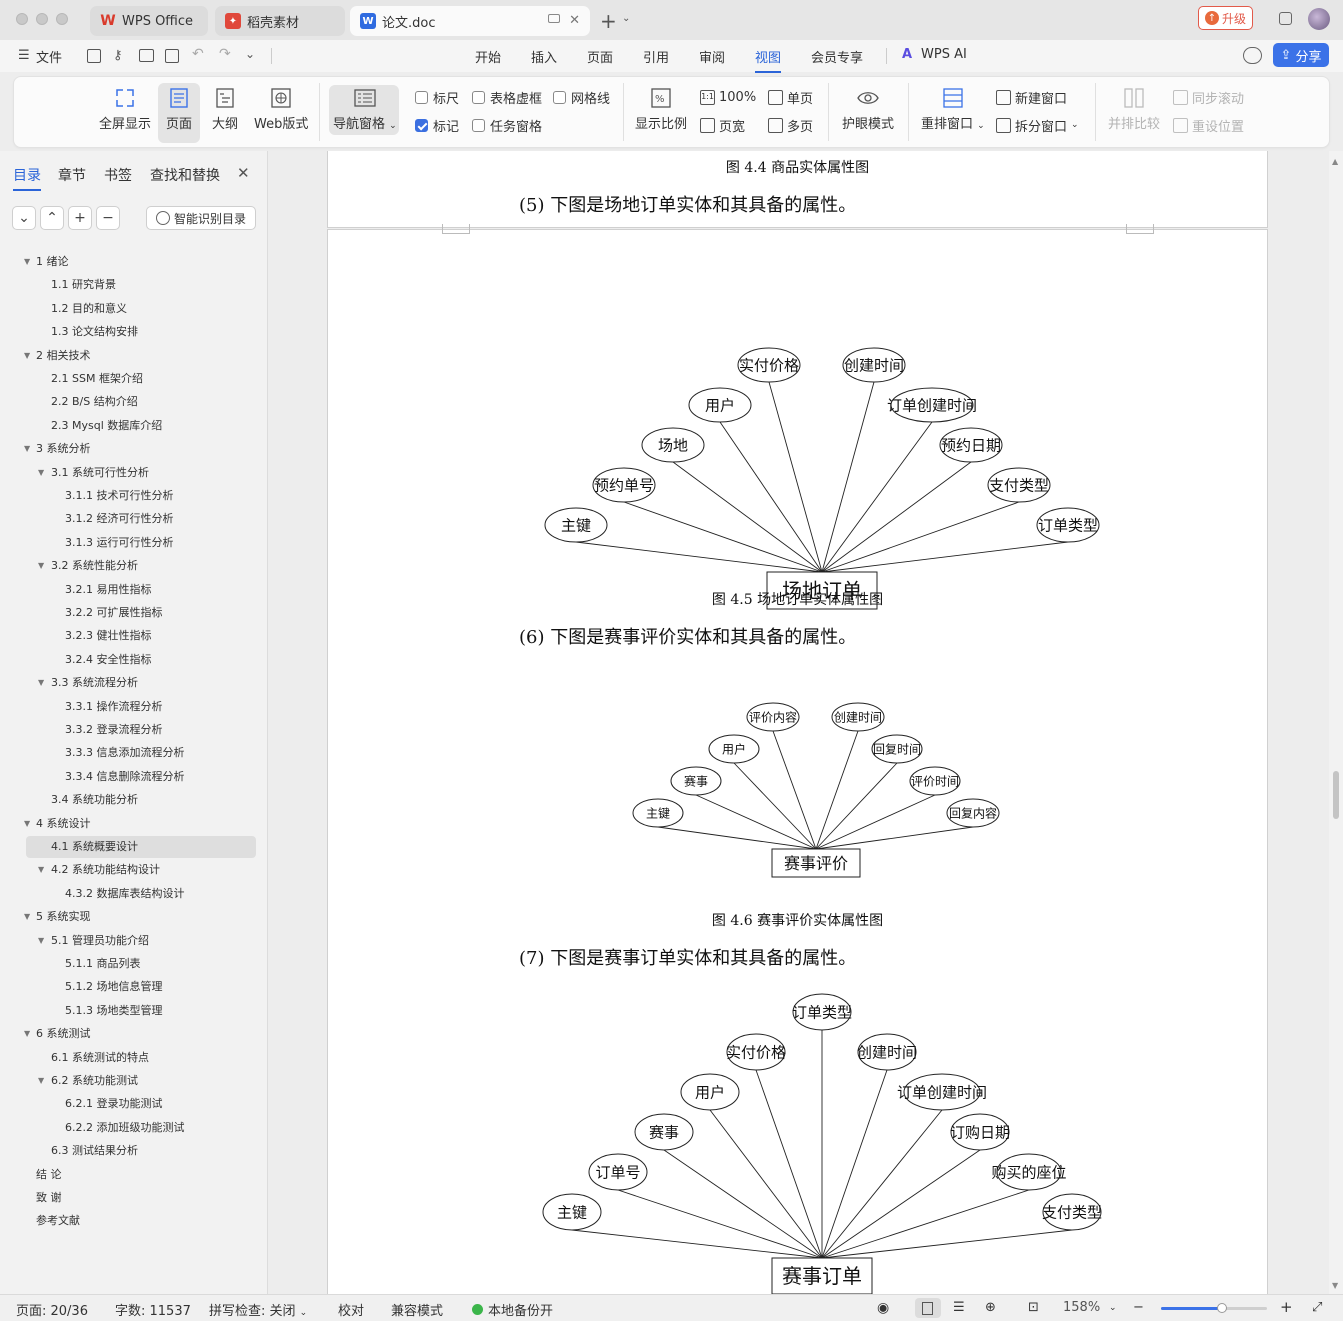  What do you see at coordinates (114, 730) in the screenshot?
I see `toc-item: 3.3.2 登录流程分析` at bounding box center [114, 730].